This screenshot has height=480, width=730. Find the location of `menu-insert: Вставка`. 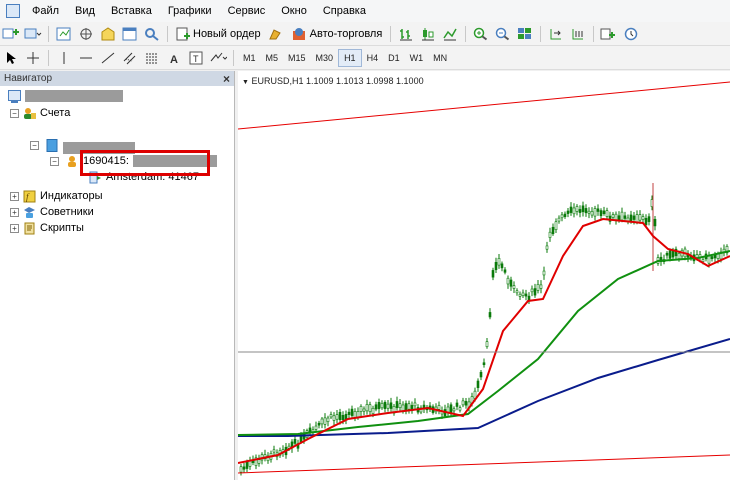

menu-insert: Вставка is located at coordinates (131, 11).